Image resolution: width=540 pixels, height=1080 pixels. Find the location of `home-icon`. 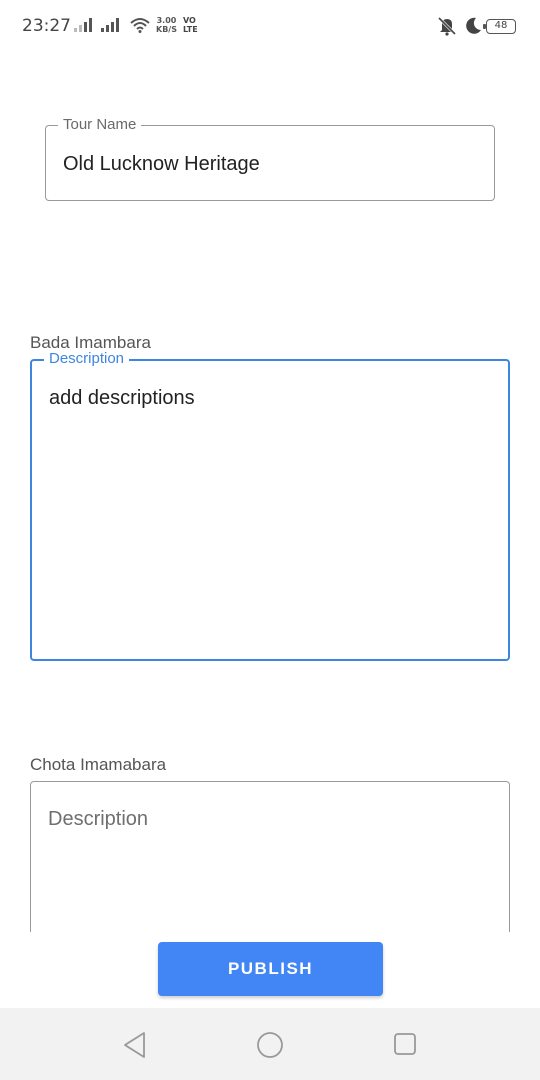

home-icon is located at coordinates (270, 1045).